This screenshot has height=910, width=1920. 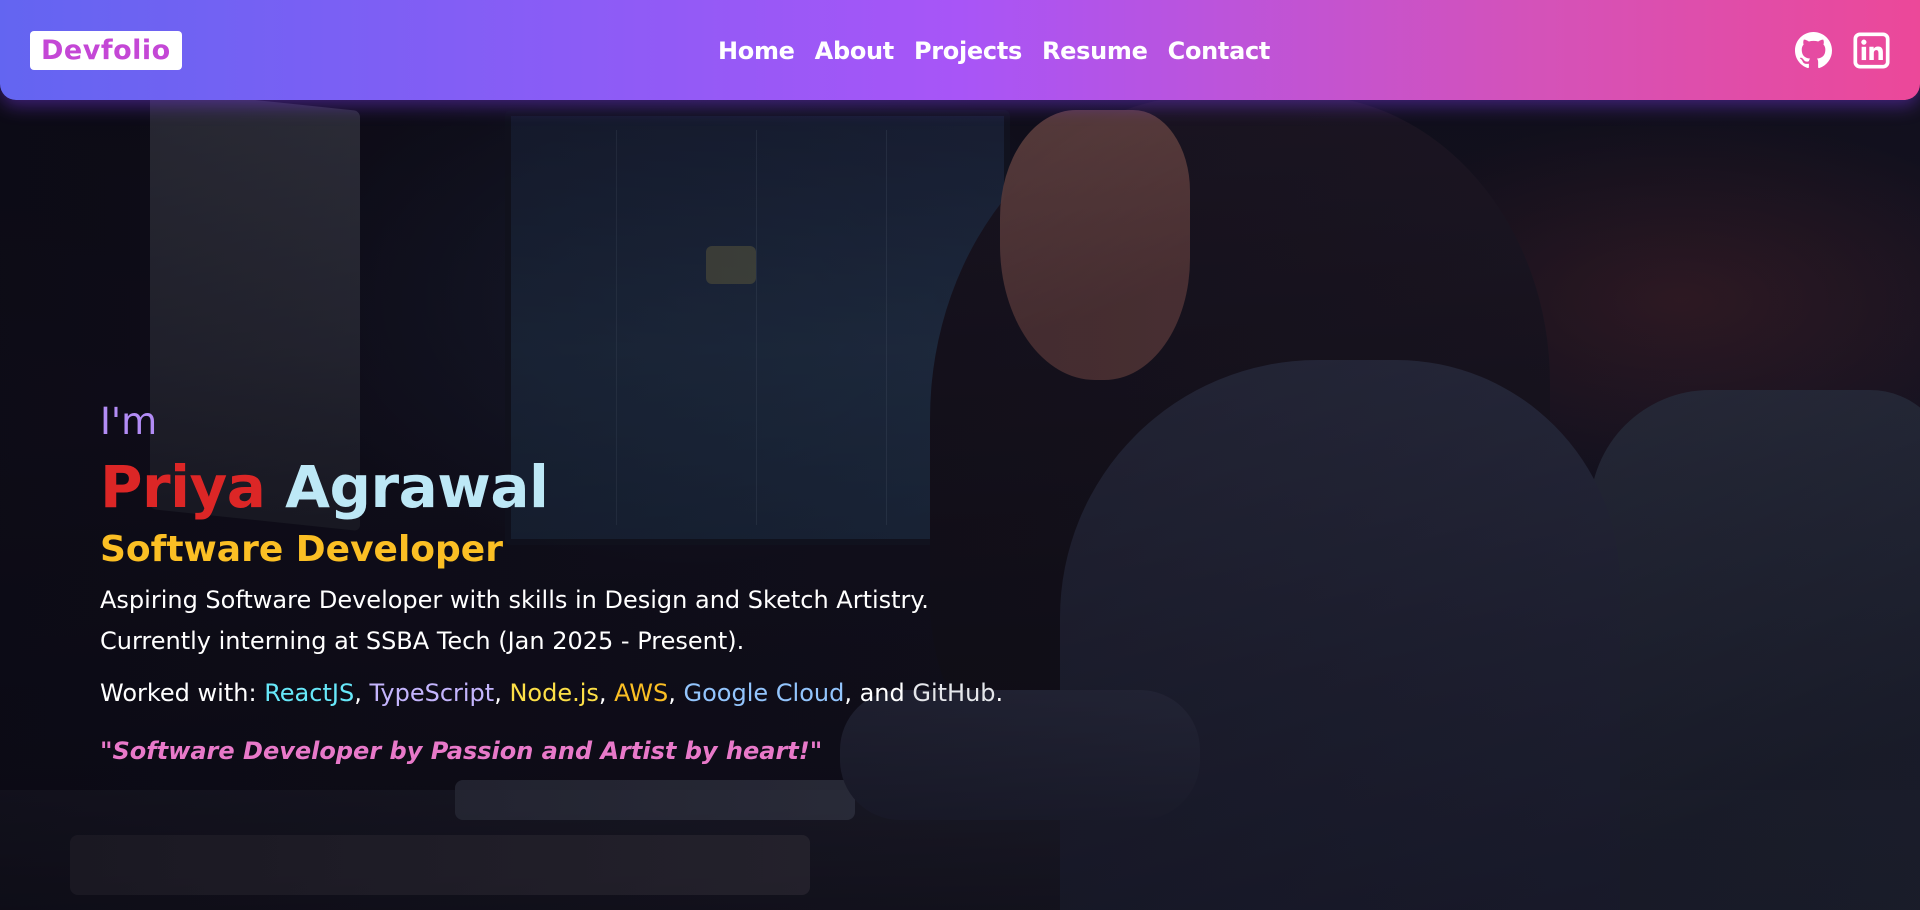 What do you see at coordinates (764, 693) in the screenshot?
I see `tech-google-cloud: Google Cloud` at bounding box center [764, 693].